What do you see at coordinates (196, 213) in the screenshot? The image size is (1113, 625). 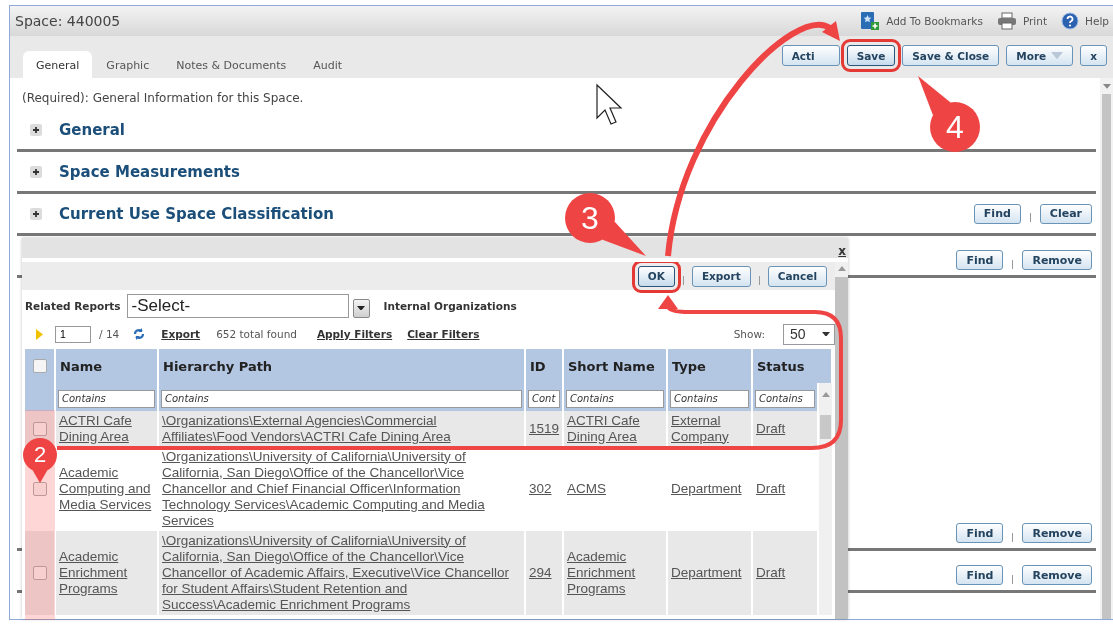 I see `section-title: Current Use Space Classification` at bounding box center [196, 213].